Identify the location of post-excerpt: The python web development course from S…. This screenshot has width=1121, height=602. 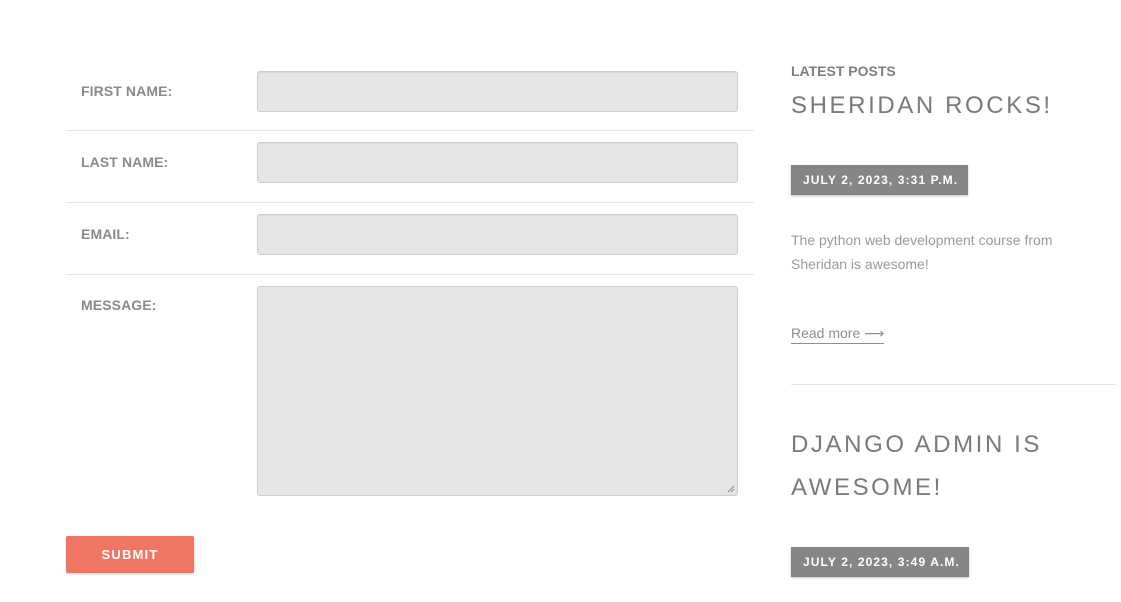
(922, 252).